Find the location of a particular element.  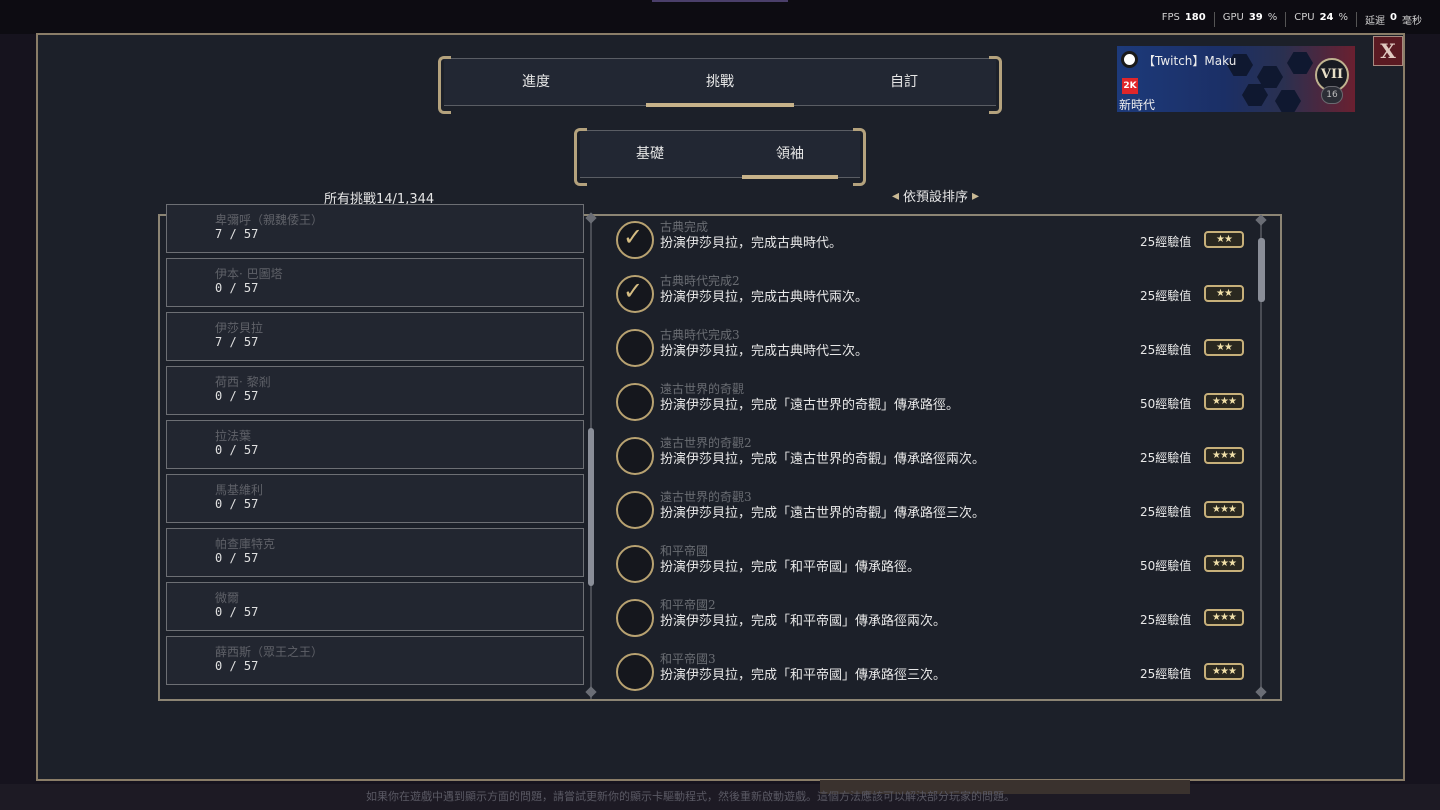

leader-row: 卑彌呼（親魏倭王） 7 / 57 is located at coordinates (375, 228).